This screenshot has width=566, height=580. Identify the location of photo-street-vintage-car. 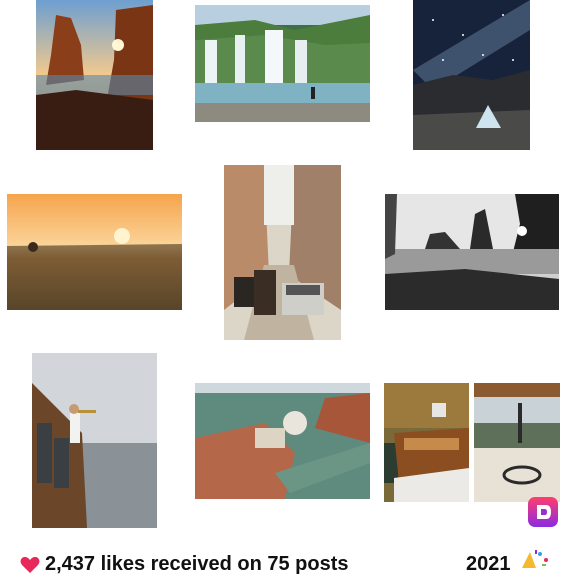
(282, 252).